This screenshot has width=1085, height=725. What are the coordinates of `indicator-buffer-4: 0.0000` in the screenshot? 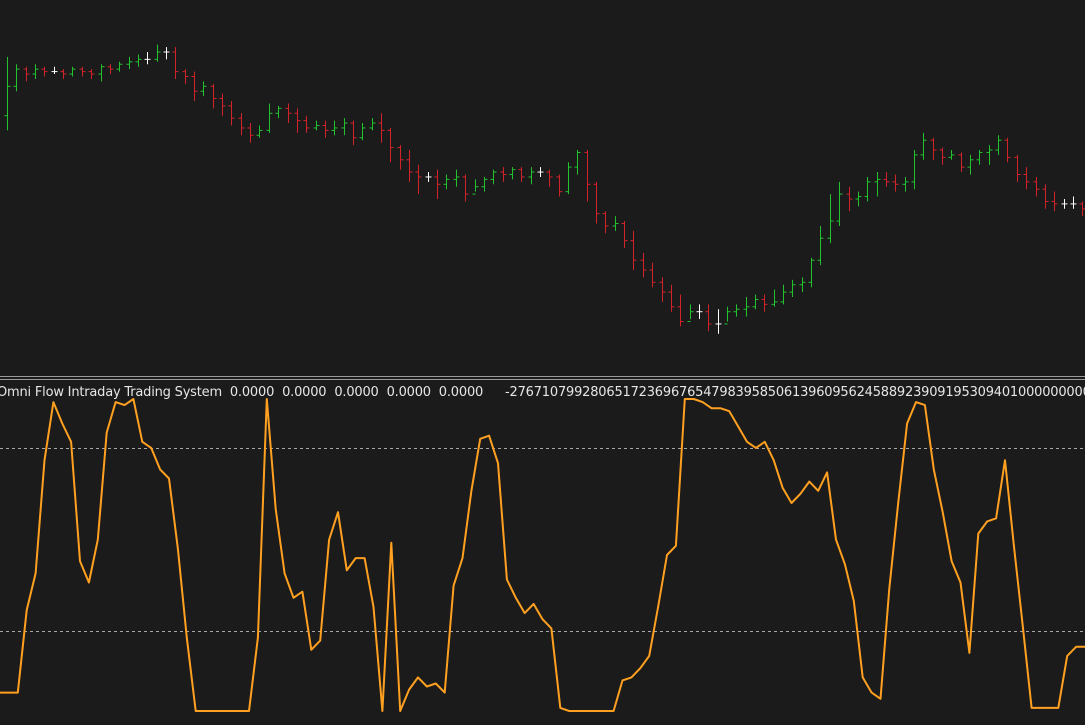 It's located at (408, 392).